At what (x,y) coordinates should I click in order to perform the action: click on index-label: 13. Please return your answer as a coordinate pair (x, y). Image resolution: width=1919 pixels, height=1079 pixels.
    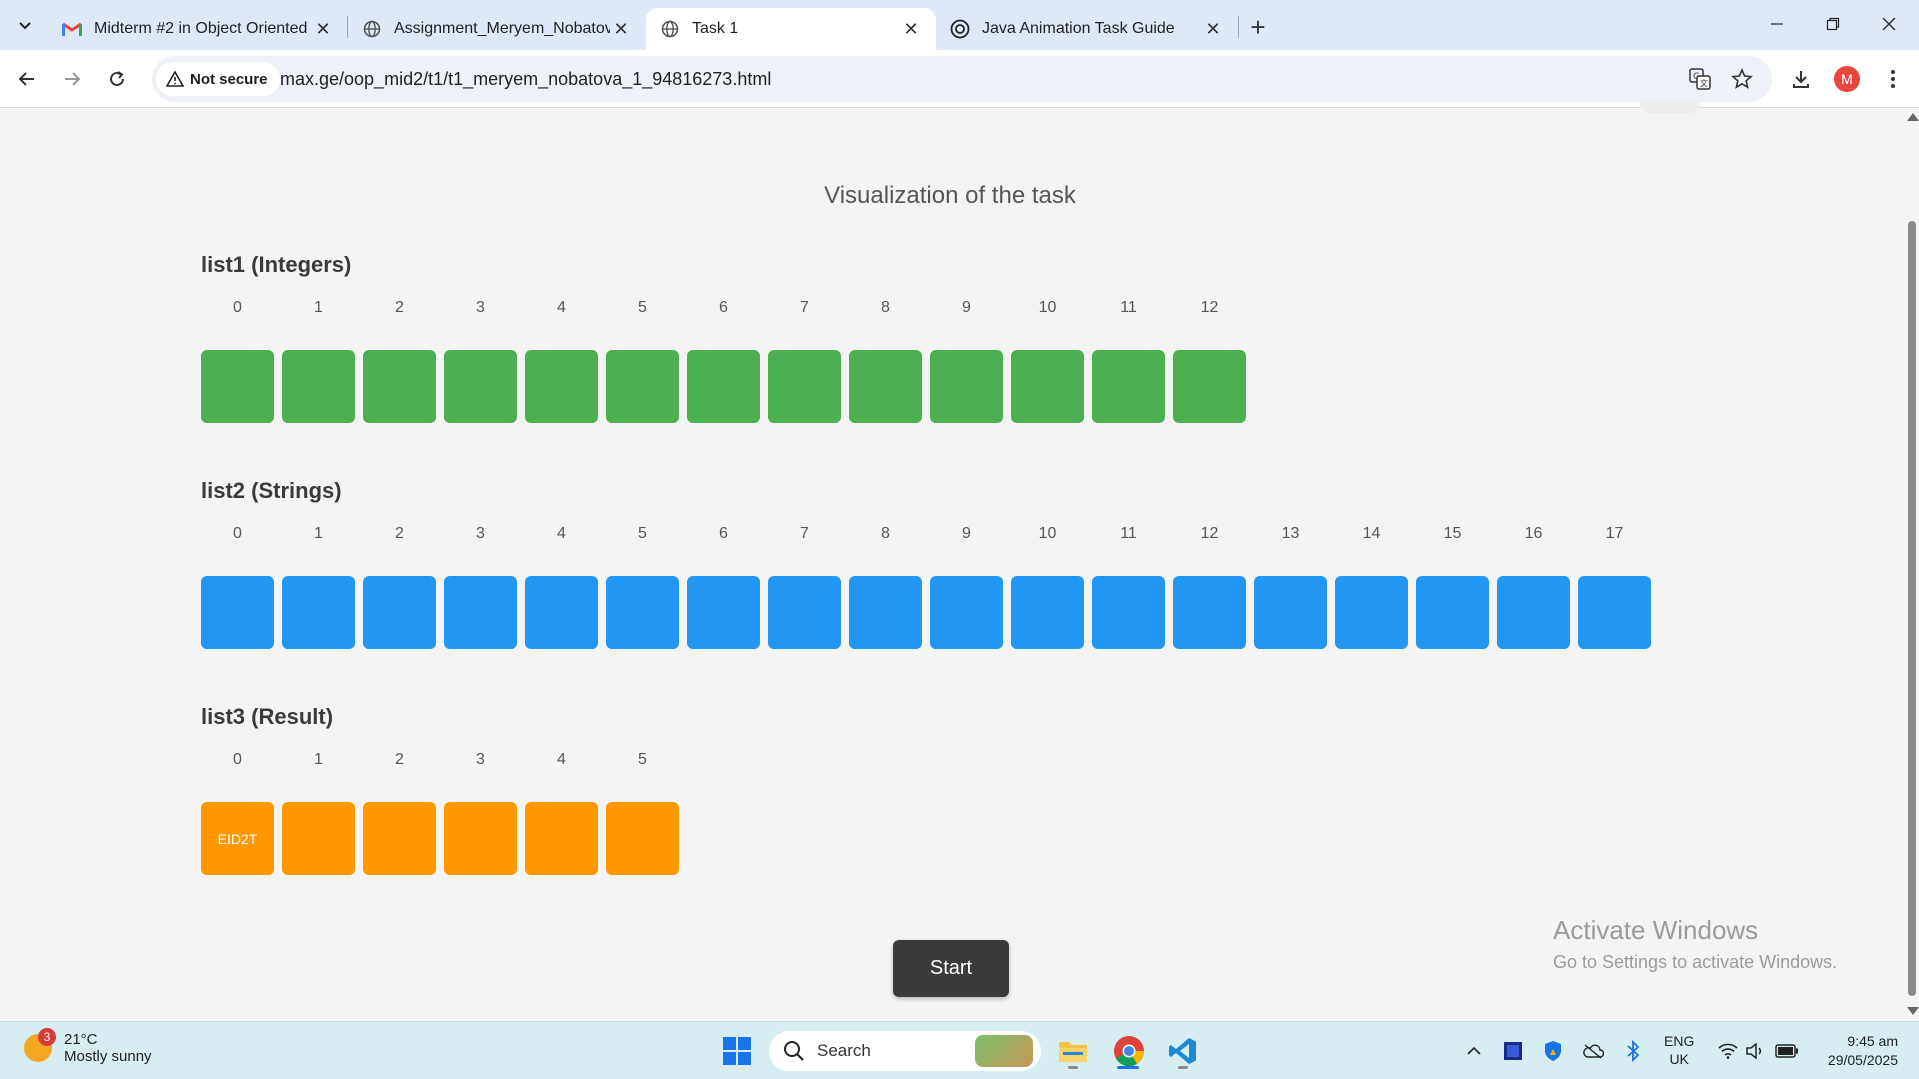
    Looking at the image, I should click on (1290, 533).